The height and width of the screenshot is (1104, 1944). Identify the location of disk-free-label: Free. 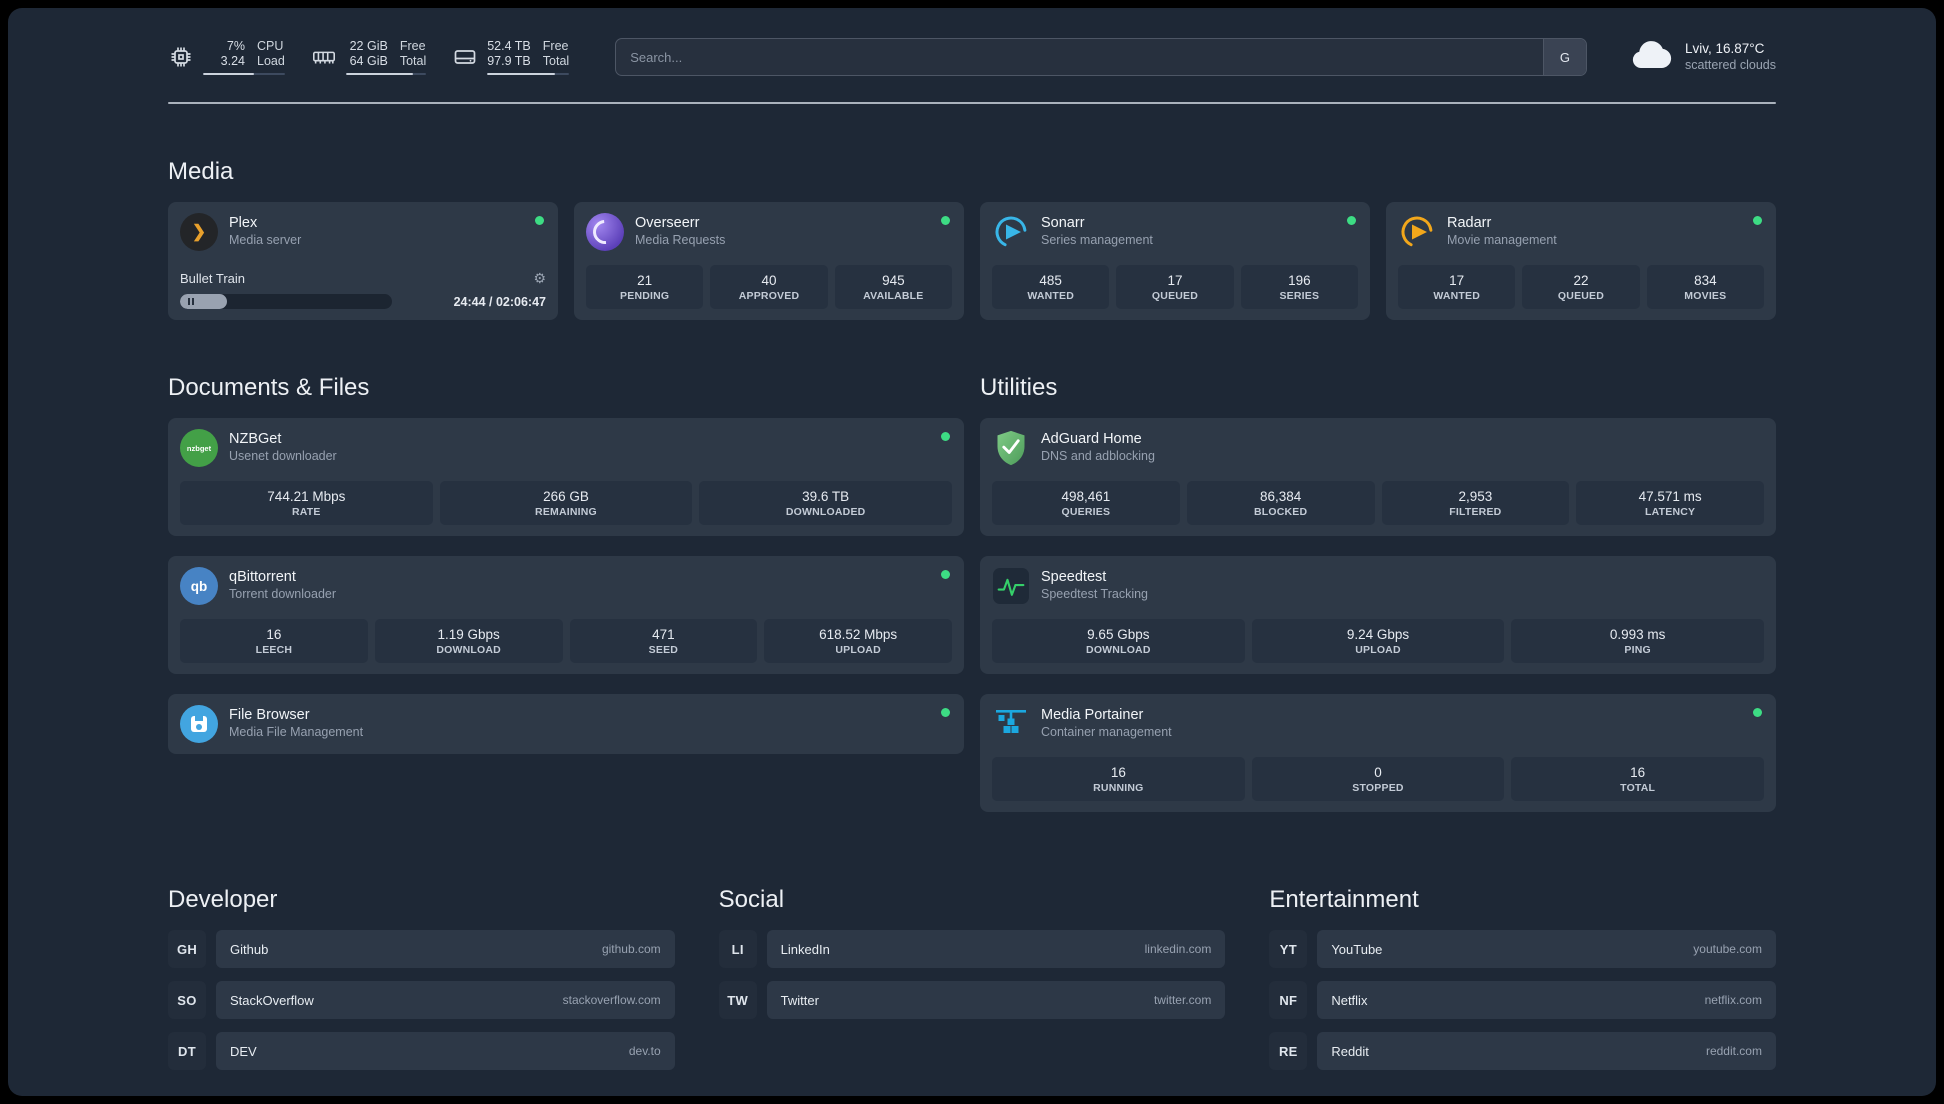
(555, 46).